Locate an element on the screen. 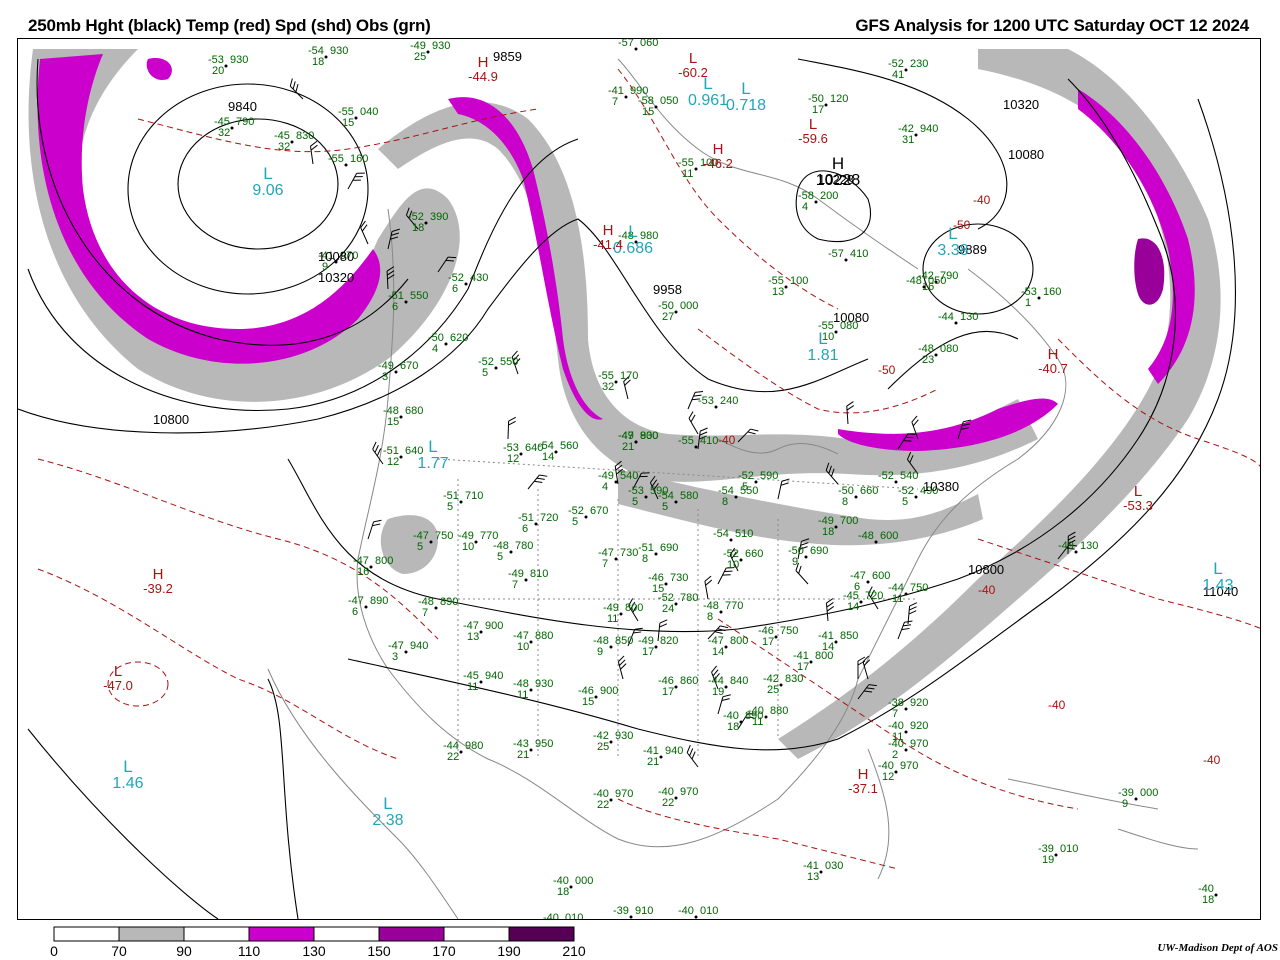  obs-temperature: -57 is located at coordinates (836, 254).